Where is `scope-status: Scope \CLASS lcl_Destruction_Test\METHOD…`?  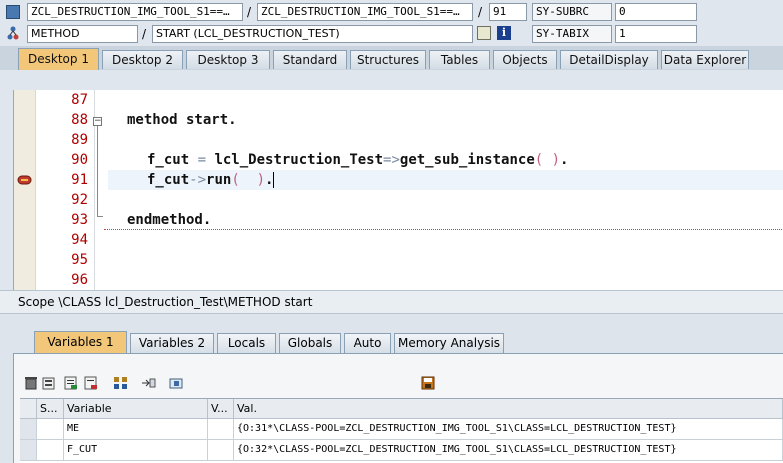
scope-status: Scope \CLASS lcl_Destruction_Test\METHOD… is located at coordinates (391, 302).